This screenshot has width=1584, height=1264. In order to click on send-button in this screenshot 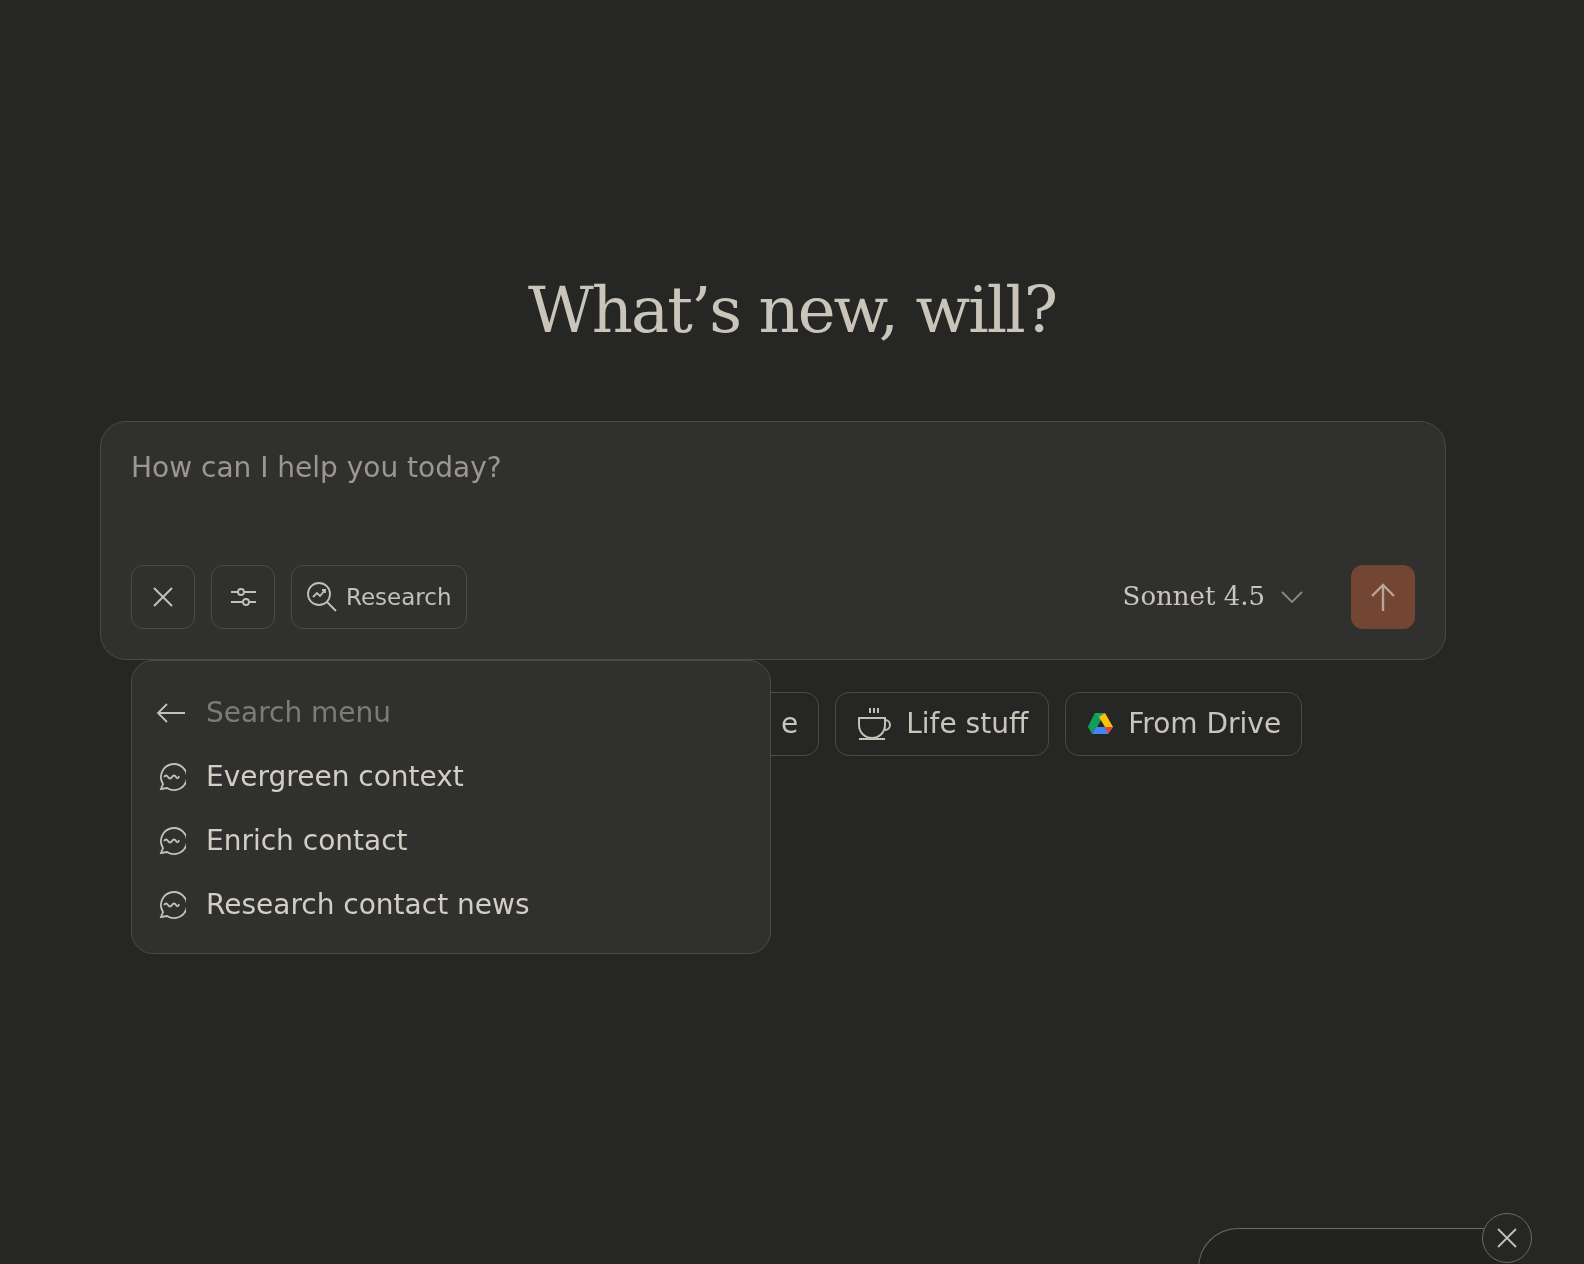, I will do `click(1383, 596)`.